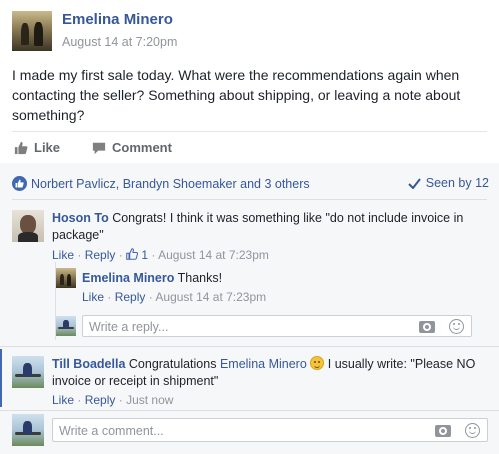  What do you see at coordinates (414, 183) in the screenshot?
I see `checkmark-icon` at bounding box center [414, 183].